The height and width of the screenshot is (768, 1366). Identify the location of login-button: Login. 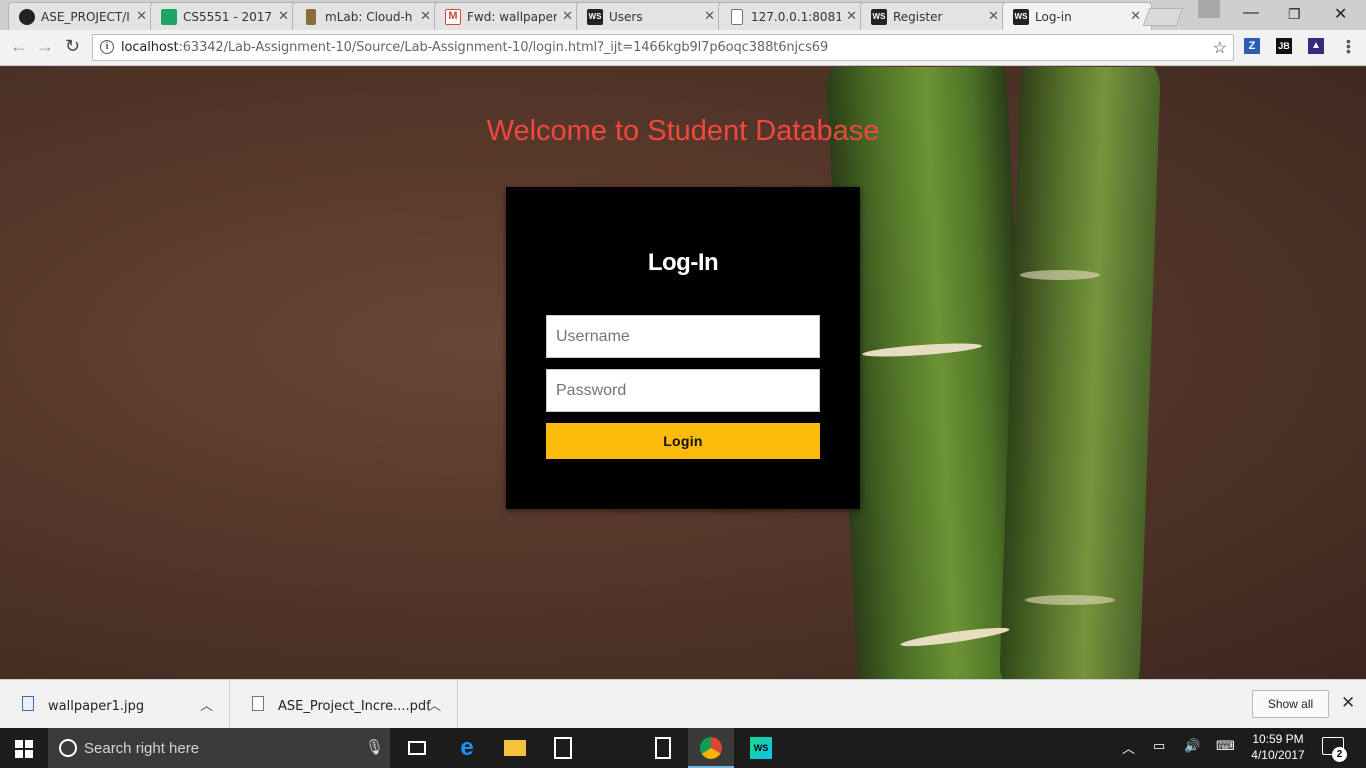
(683, 441).